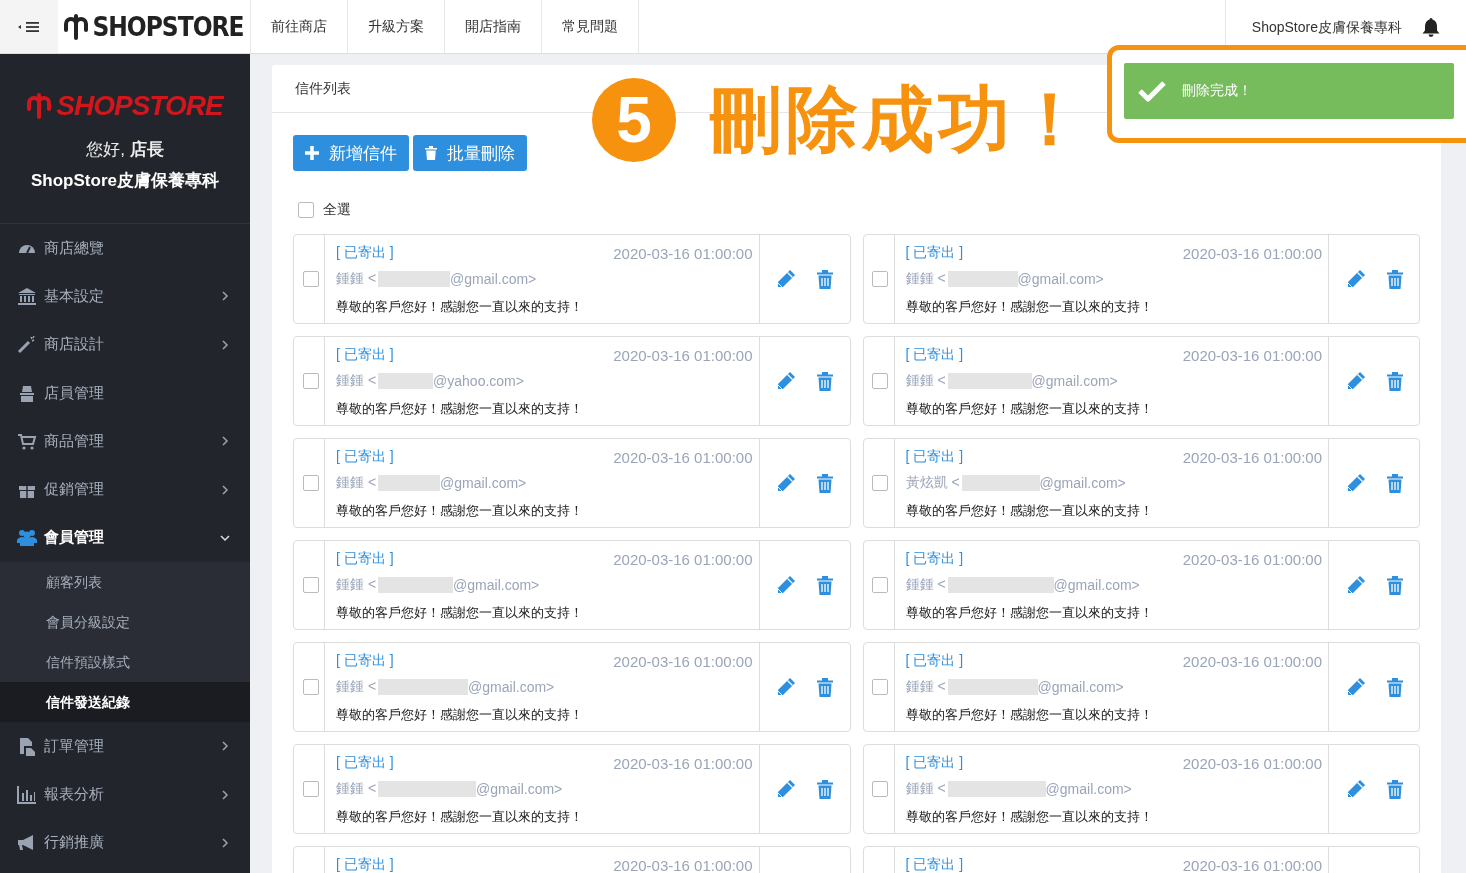 The height and width of the screenshot is (873, 1466). What do you see at coordinates (125, 344) in the screenshot?
I see `sidebar-item: 商店設計` at bounding box center [125, 344].